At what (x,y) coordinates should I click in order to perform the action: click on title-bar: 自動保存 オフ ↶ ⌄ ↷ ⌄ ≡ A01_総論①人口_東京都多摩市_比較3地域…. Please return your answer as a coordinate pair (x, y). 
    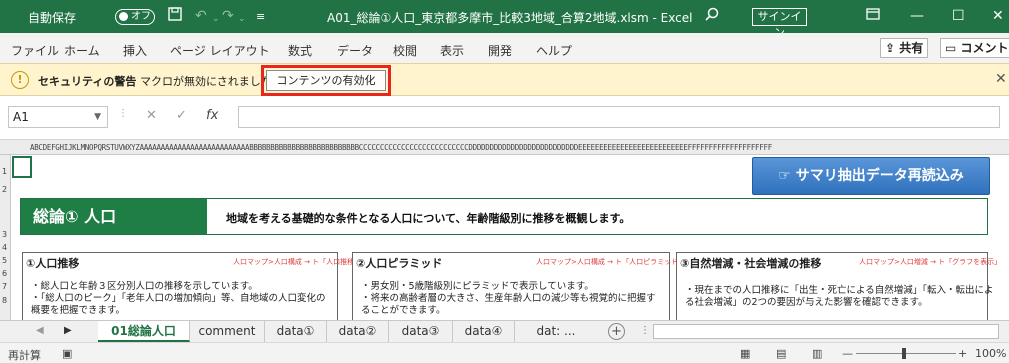
    Looking at the image, I should click on (504, 19).